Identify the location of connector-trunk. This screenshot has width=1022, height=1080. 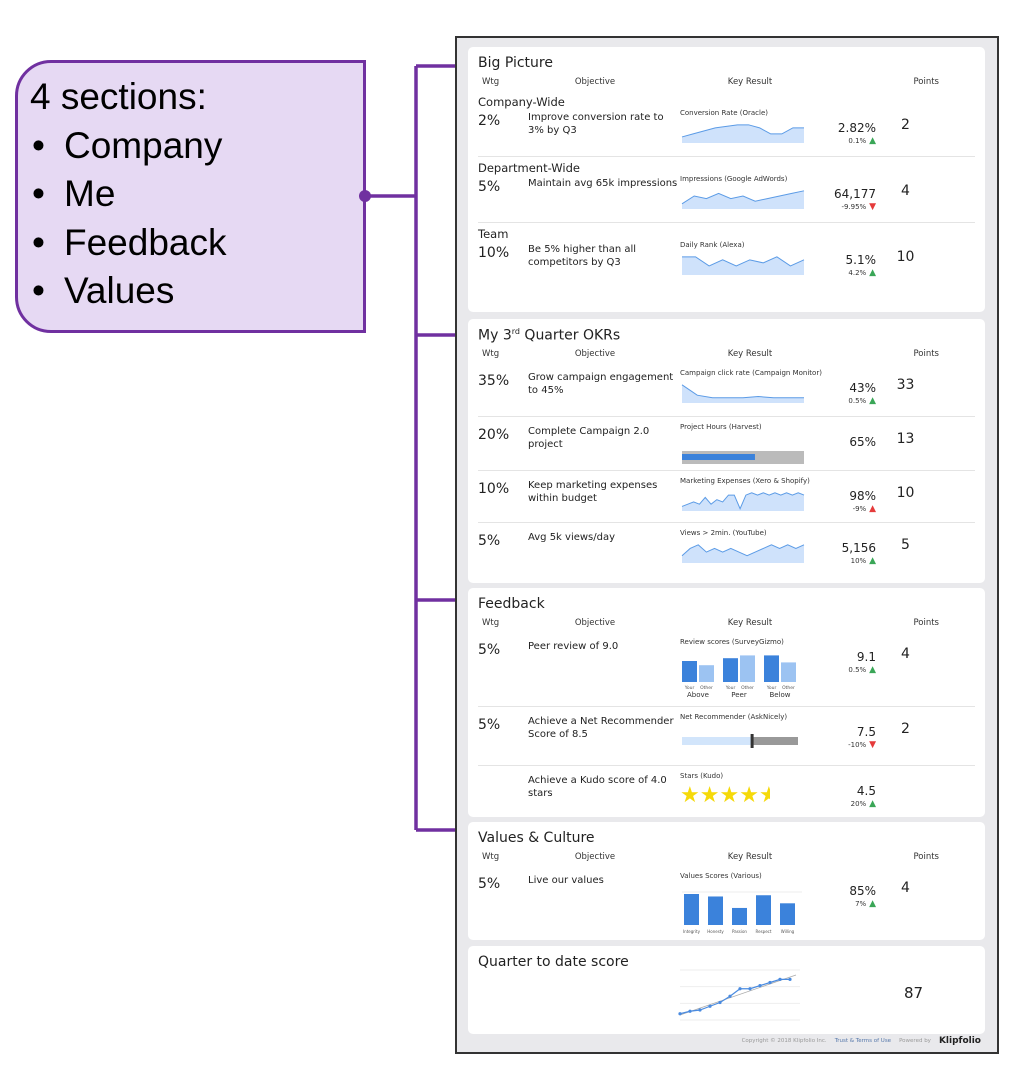
(391, 448).